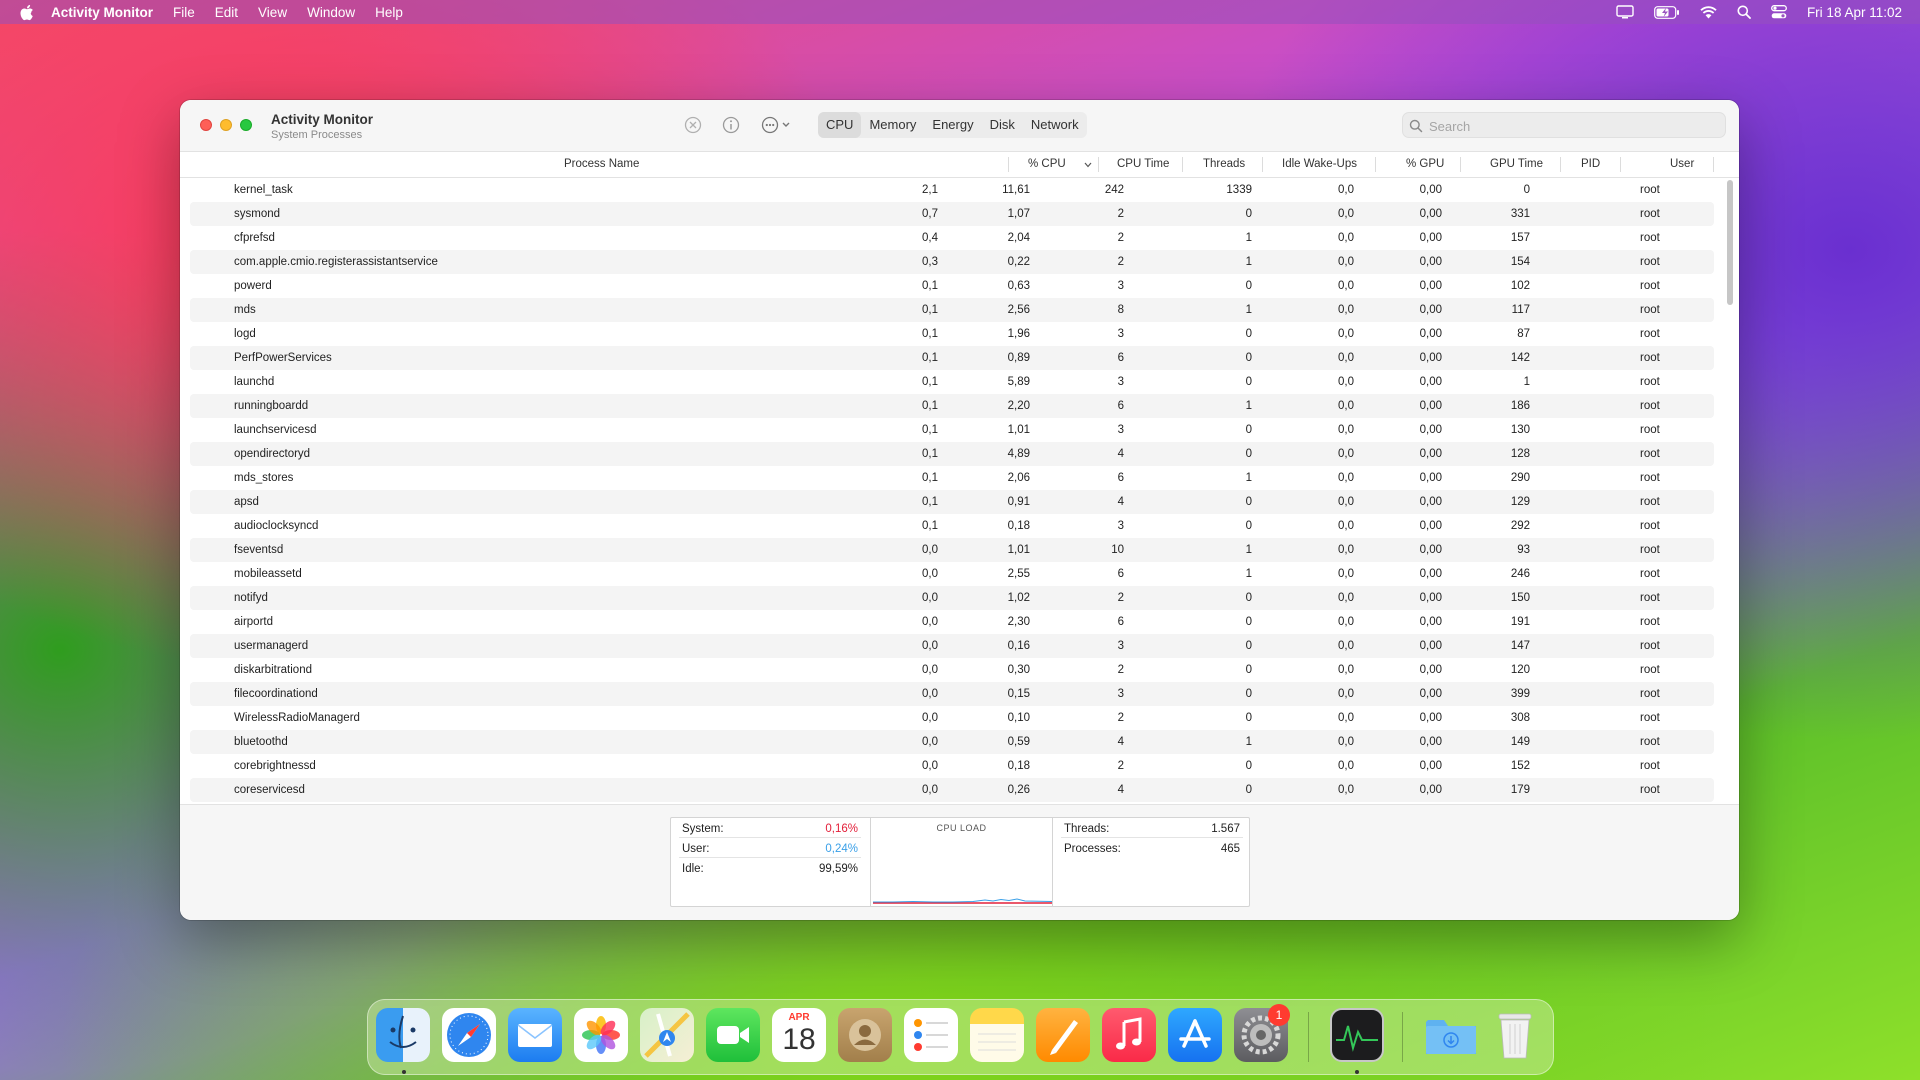 The width and height of the screenshot is (1920, 1080). I want to click on notes-app-icon, so click(997, 1035).